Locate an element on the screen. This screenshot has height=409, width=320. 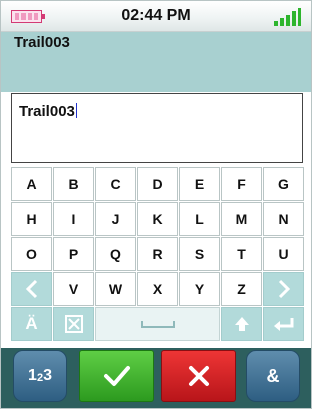
symbols-mode-button: & is located at coordinates (273, 376).